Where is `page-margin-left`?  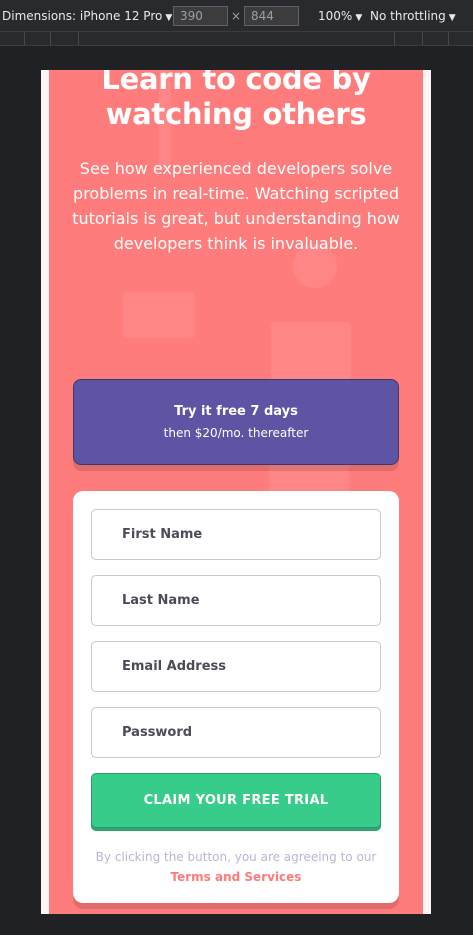
page-margin-left is located at coordinates (45, 492).